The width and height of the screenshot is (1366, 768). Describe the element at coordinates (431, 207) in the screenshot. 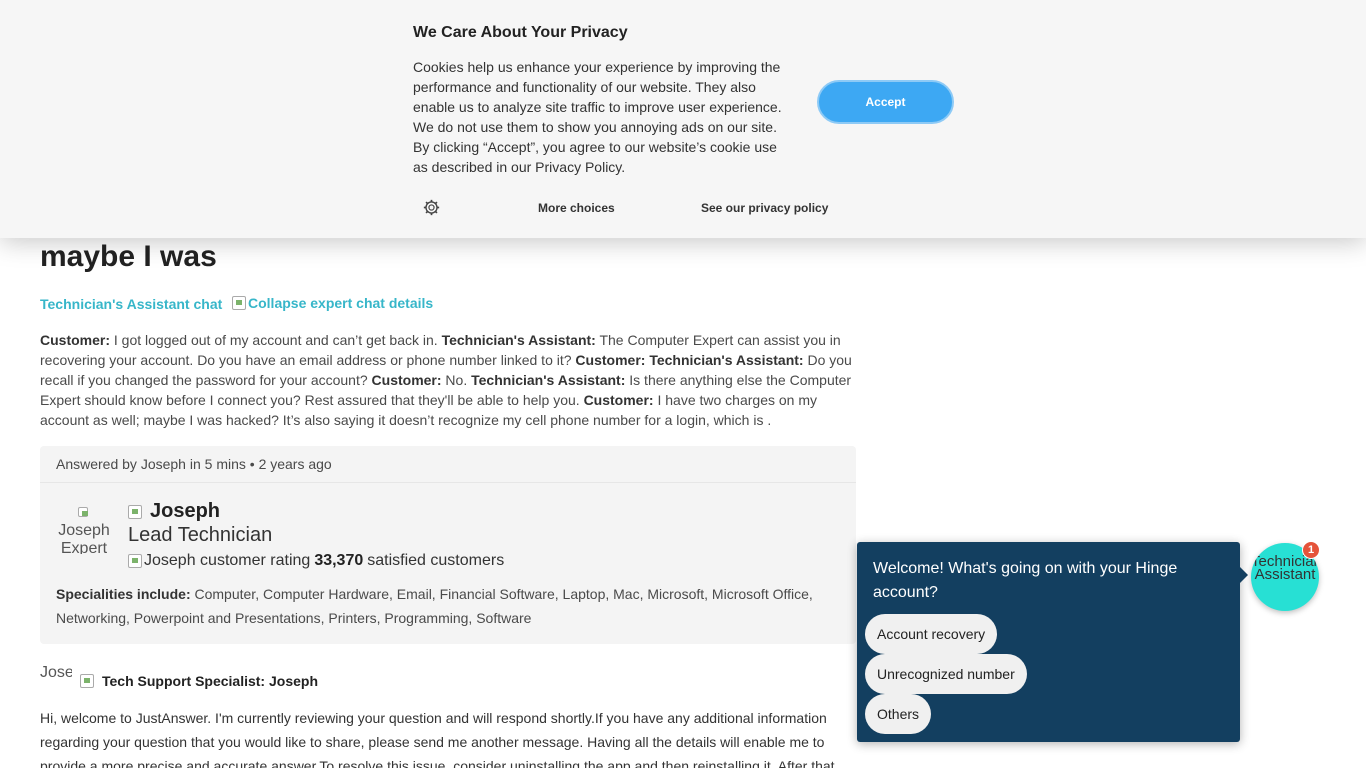

I see `gear-icon` at that location.